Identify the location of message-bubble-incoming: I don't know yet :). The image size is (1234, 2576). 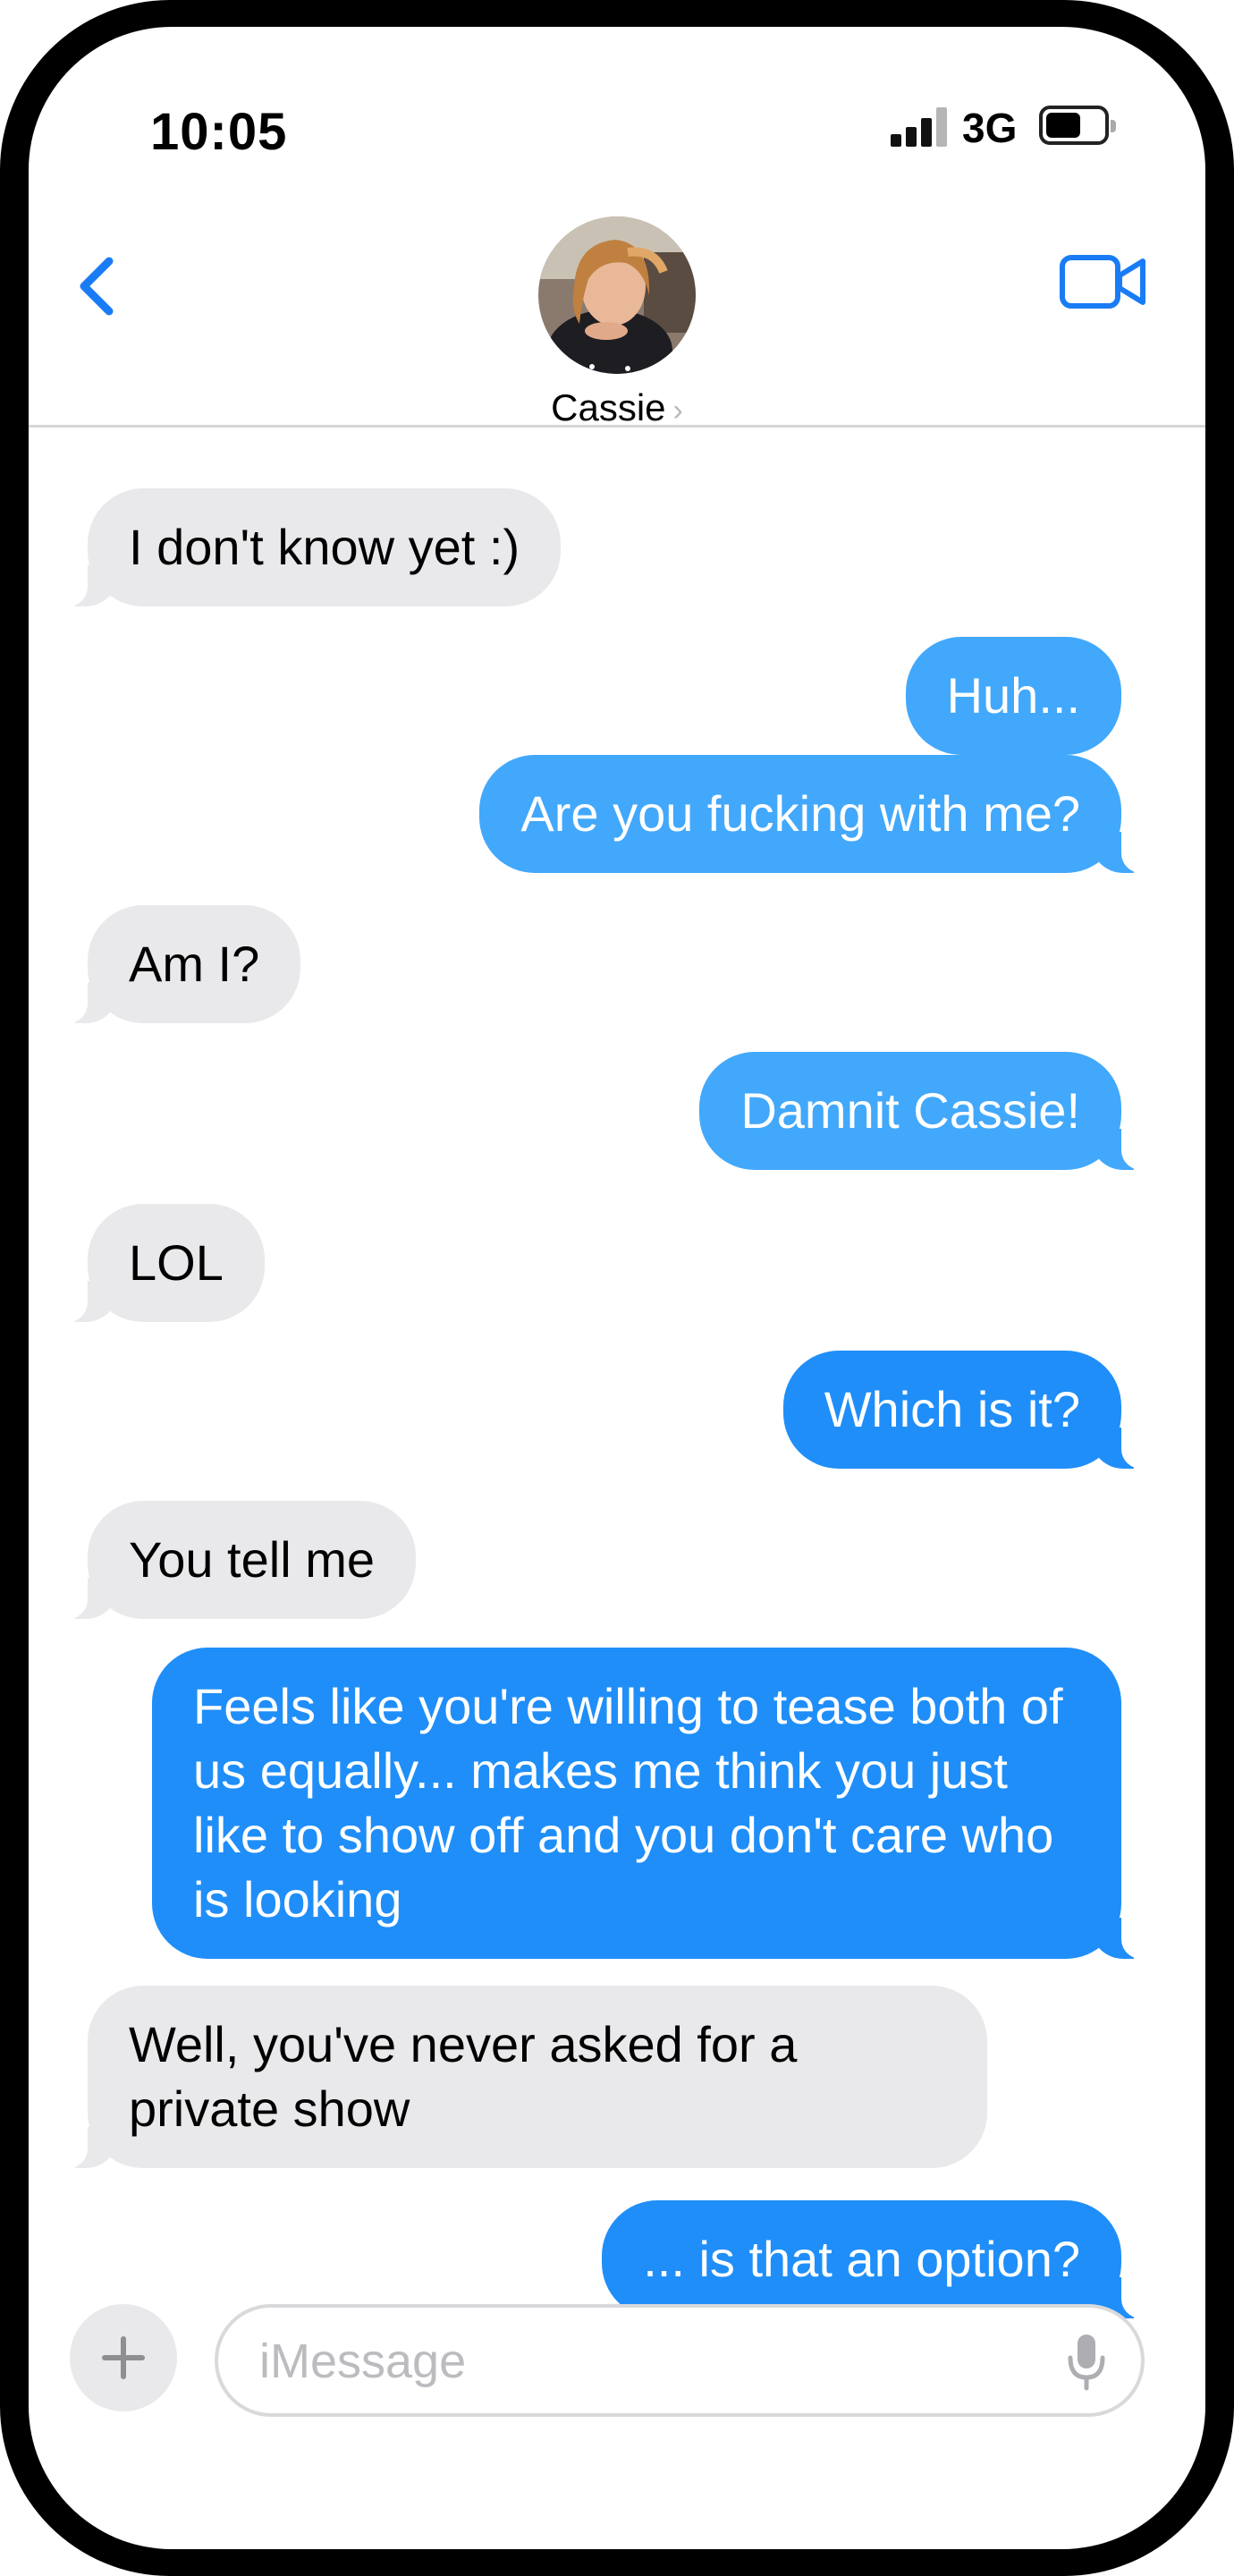
(308, 547).